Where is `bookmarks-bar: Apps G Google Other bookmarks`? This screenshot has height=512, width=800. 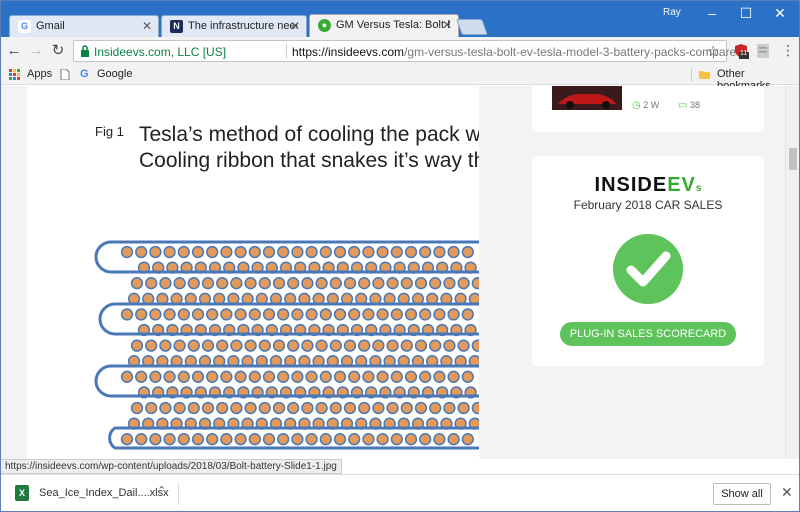 bookmarks-bar: Apps G Google Other bookmarks is located at coordinates (400, 78).